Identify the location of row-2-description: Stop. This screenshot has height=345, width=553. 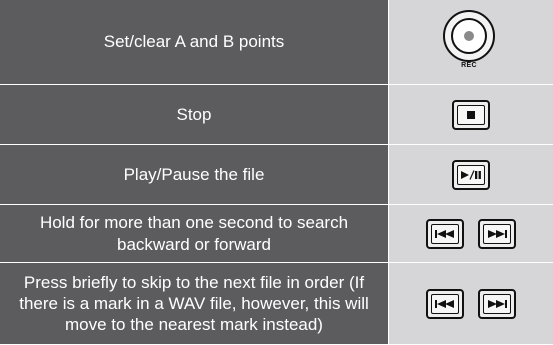
(194, 114).